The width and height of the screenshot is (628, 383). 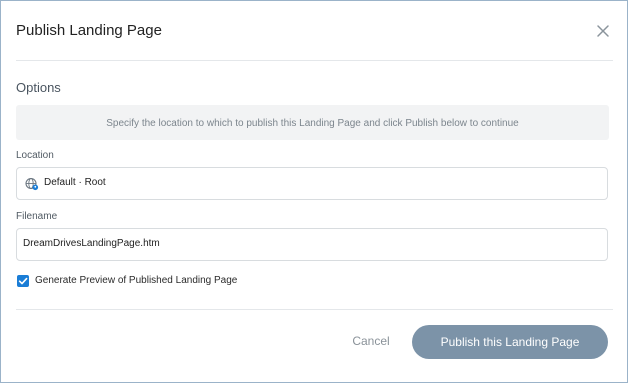 I want to click on checkmark-icon, so click(x=23, y=281).